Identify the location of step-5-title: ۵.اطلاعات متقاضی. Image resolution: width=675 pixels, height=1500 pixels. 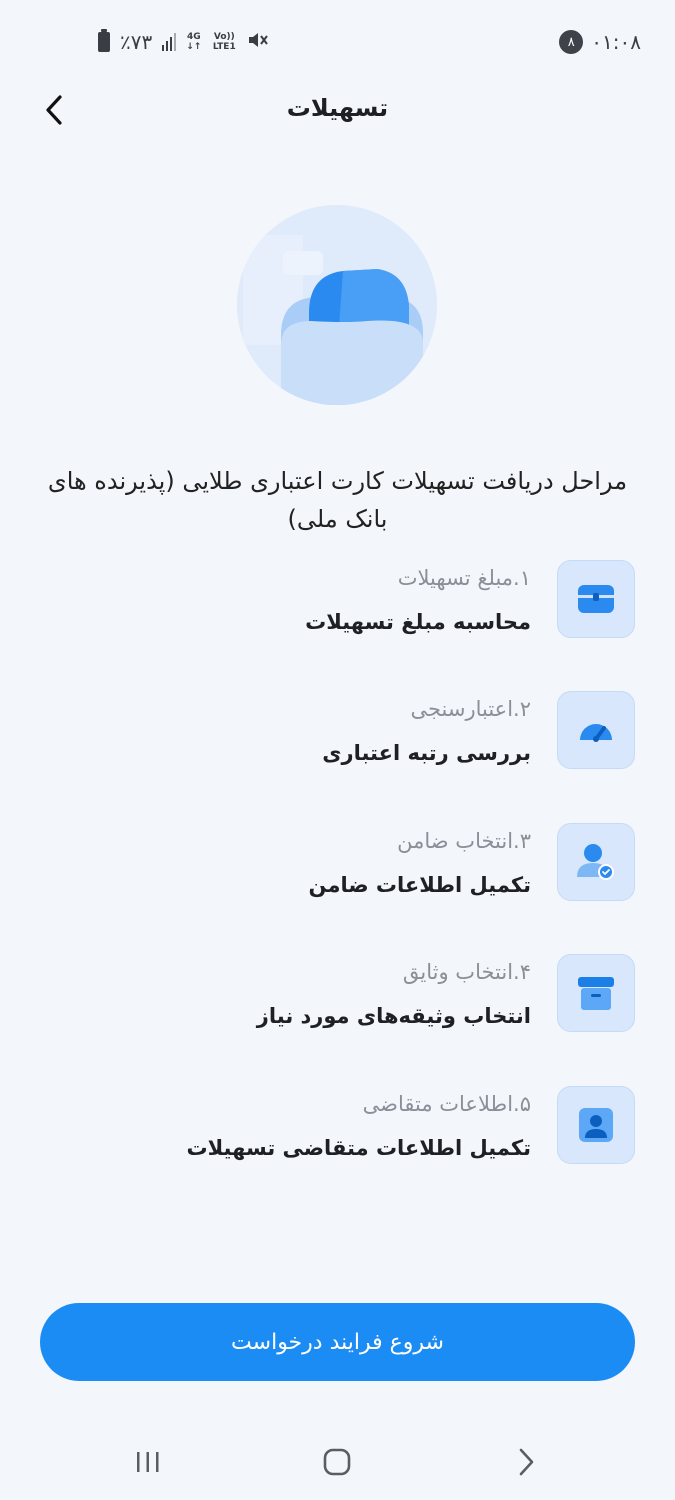
(446, 1104).